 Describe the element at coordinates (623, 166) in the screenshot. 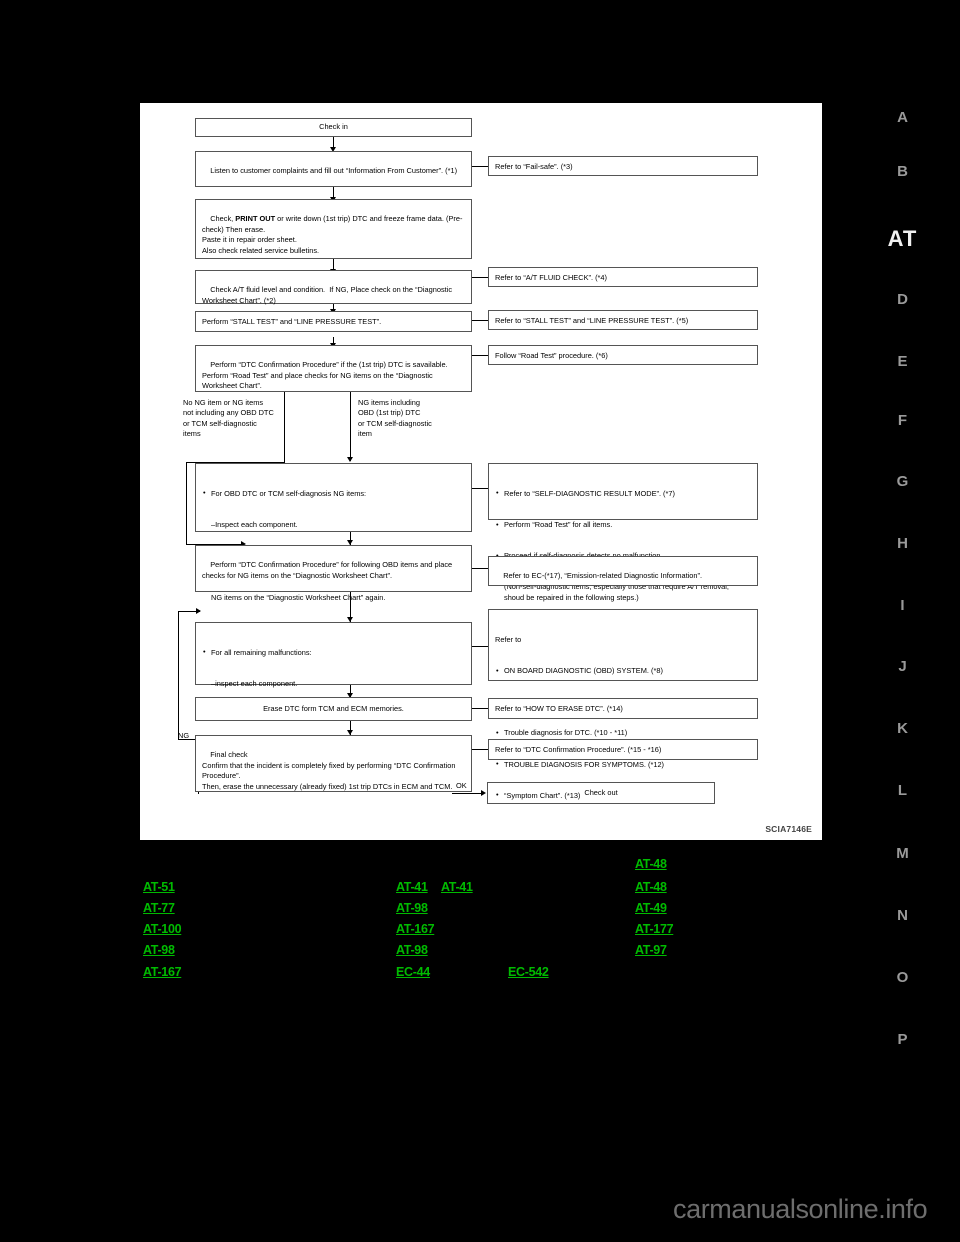

I see `reference-box-fail-safe: Refer to “Fail-safe”. (*3)` at that location.